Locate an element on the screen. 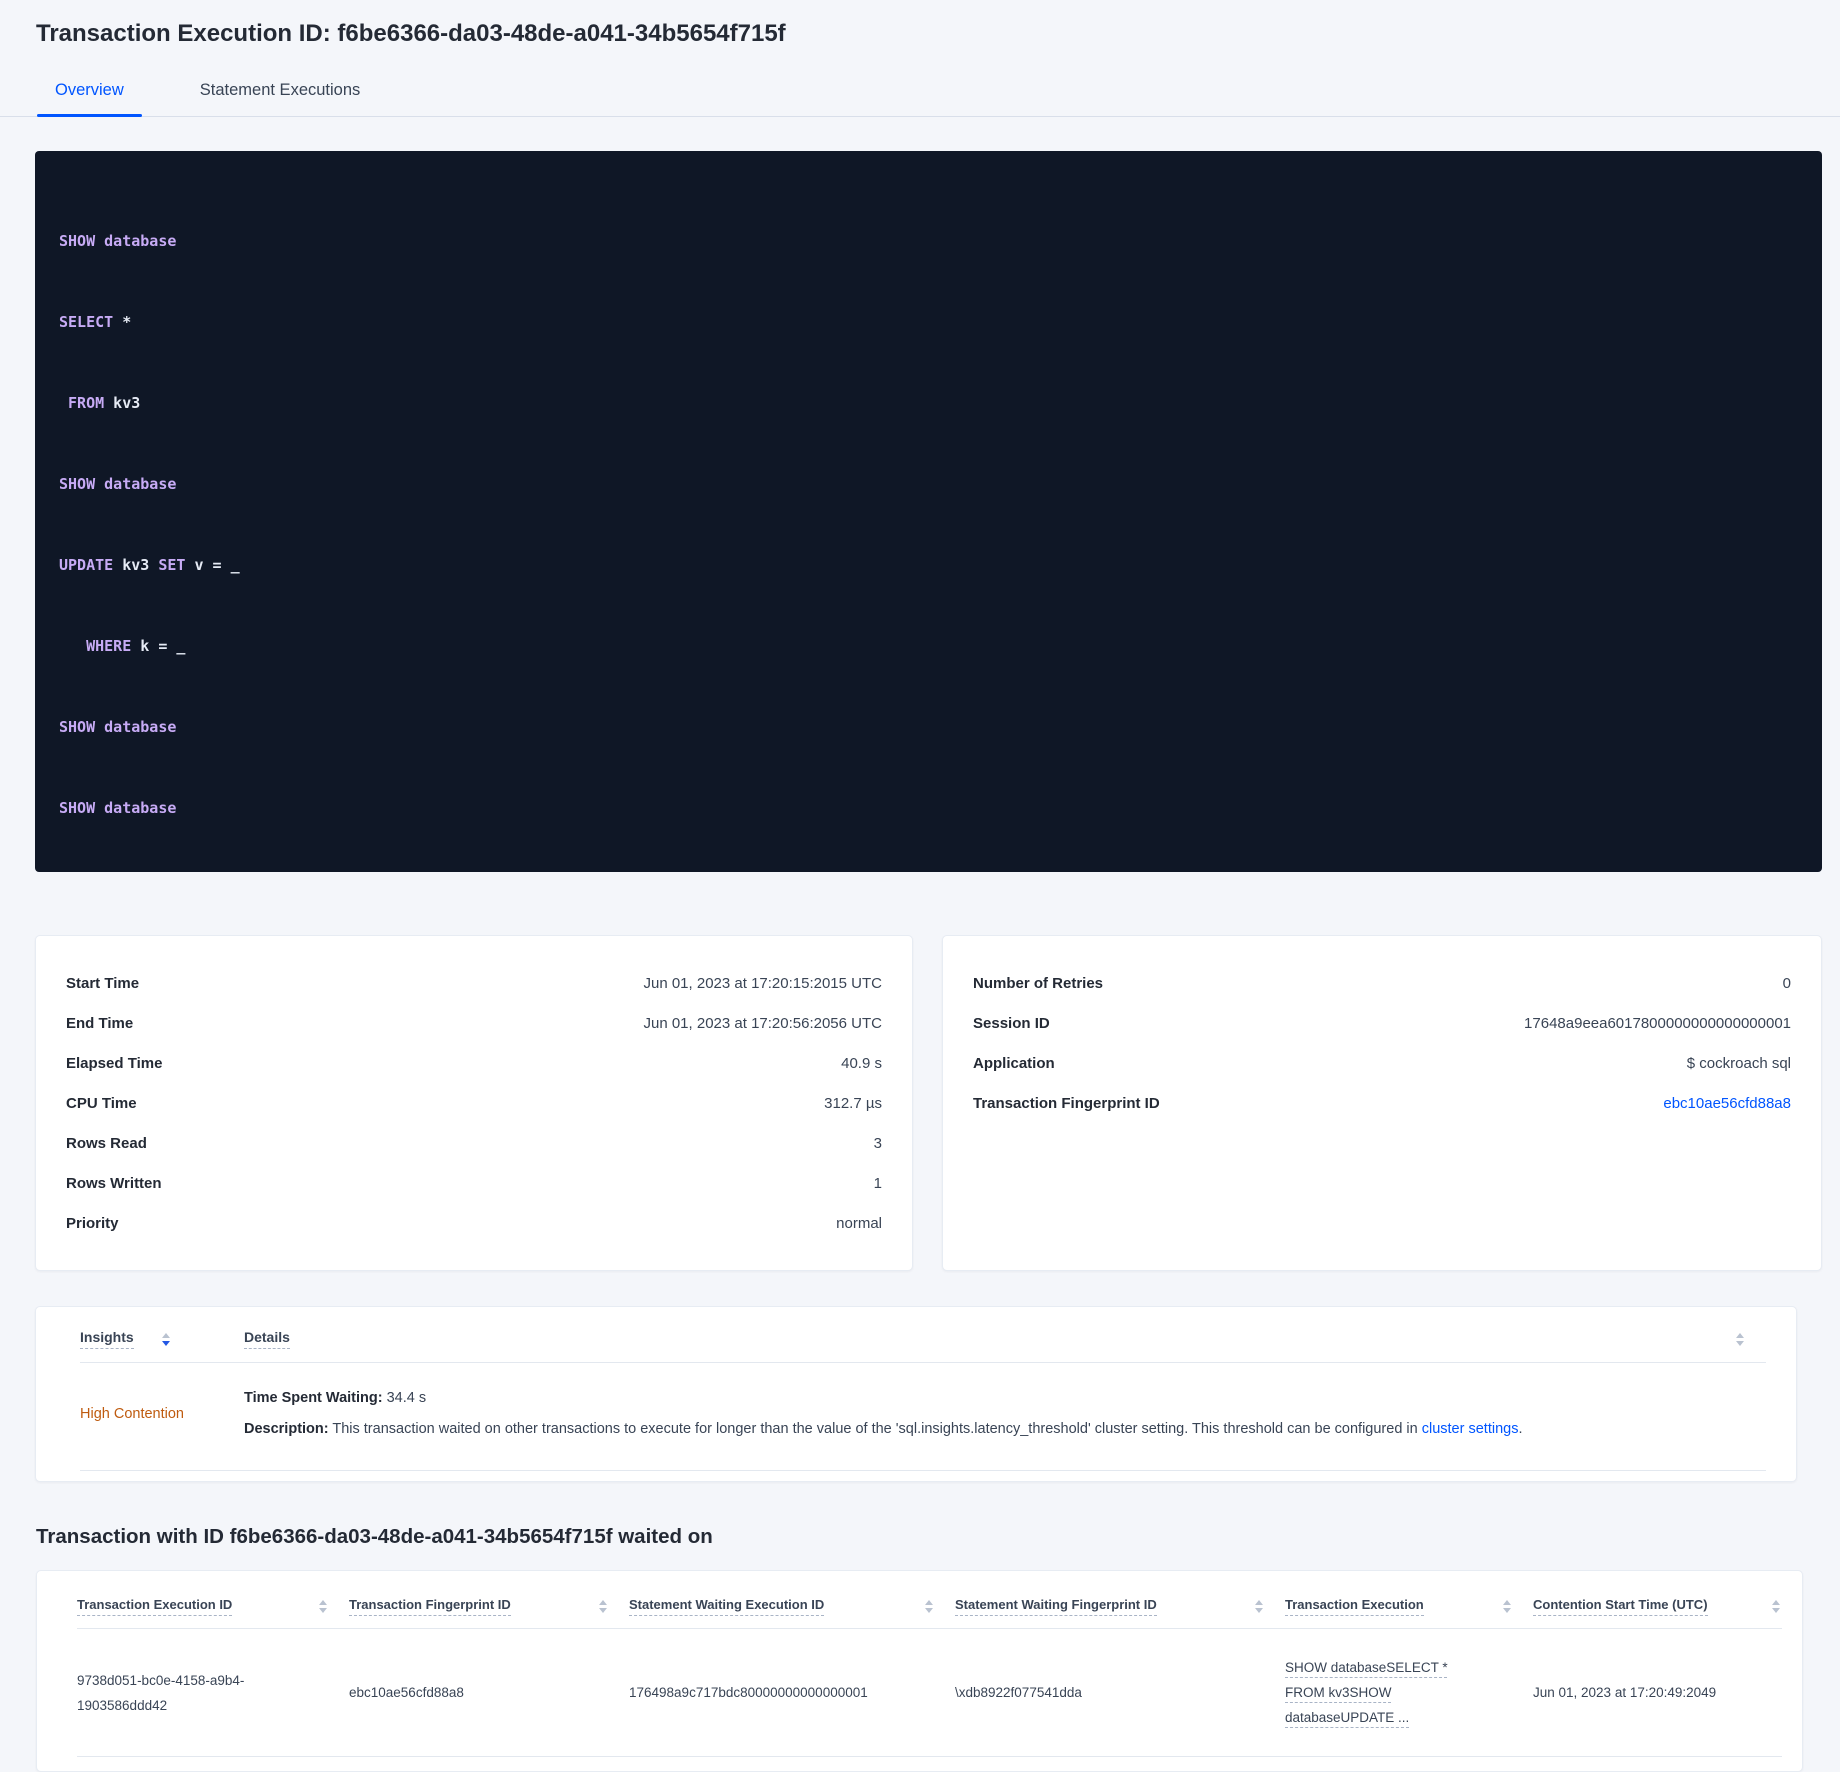 The width and height of the screenshot is (1840, 1772). kv-label: End Time is located at coordinates (100, 1023).